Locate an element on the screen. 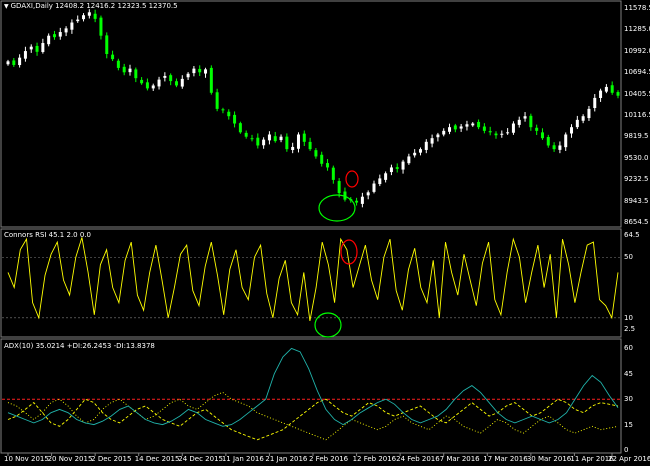 The image size is (650, 466). collapse-triangle-icon: ▼ is located at coordinates (6, 6).